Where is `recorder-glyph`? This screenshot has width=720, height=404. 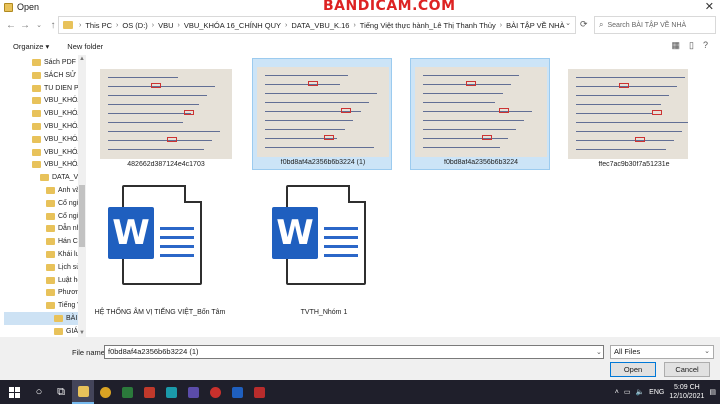
recorder-glyph is located at coordinates (215, 392).